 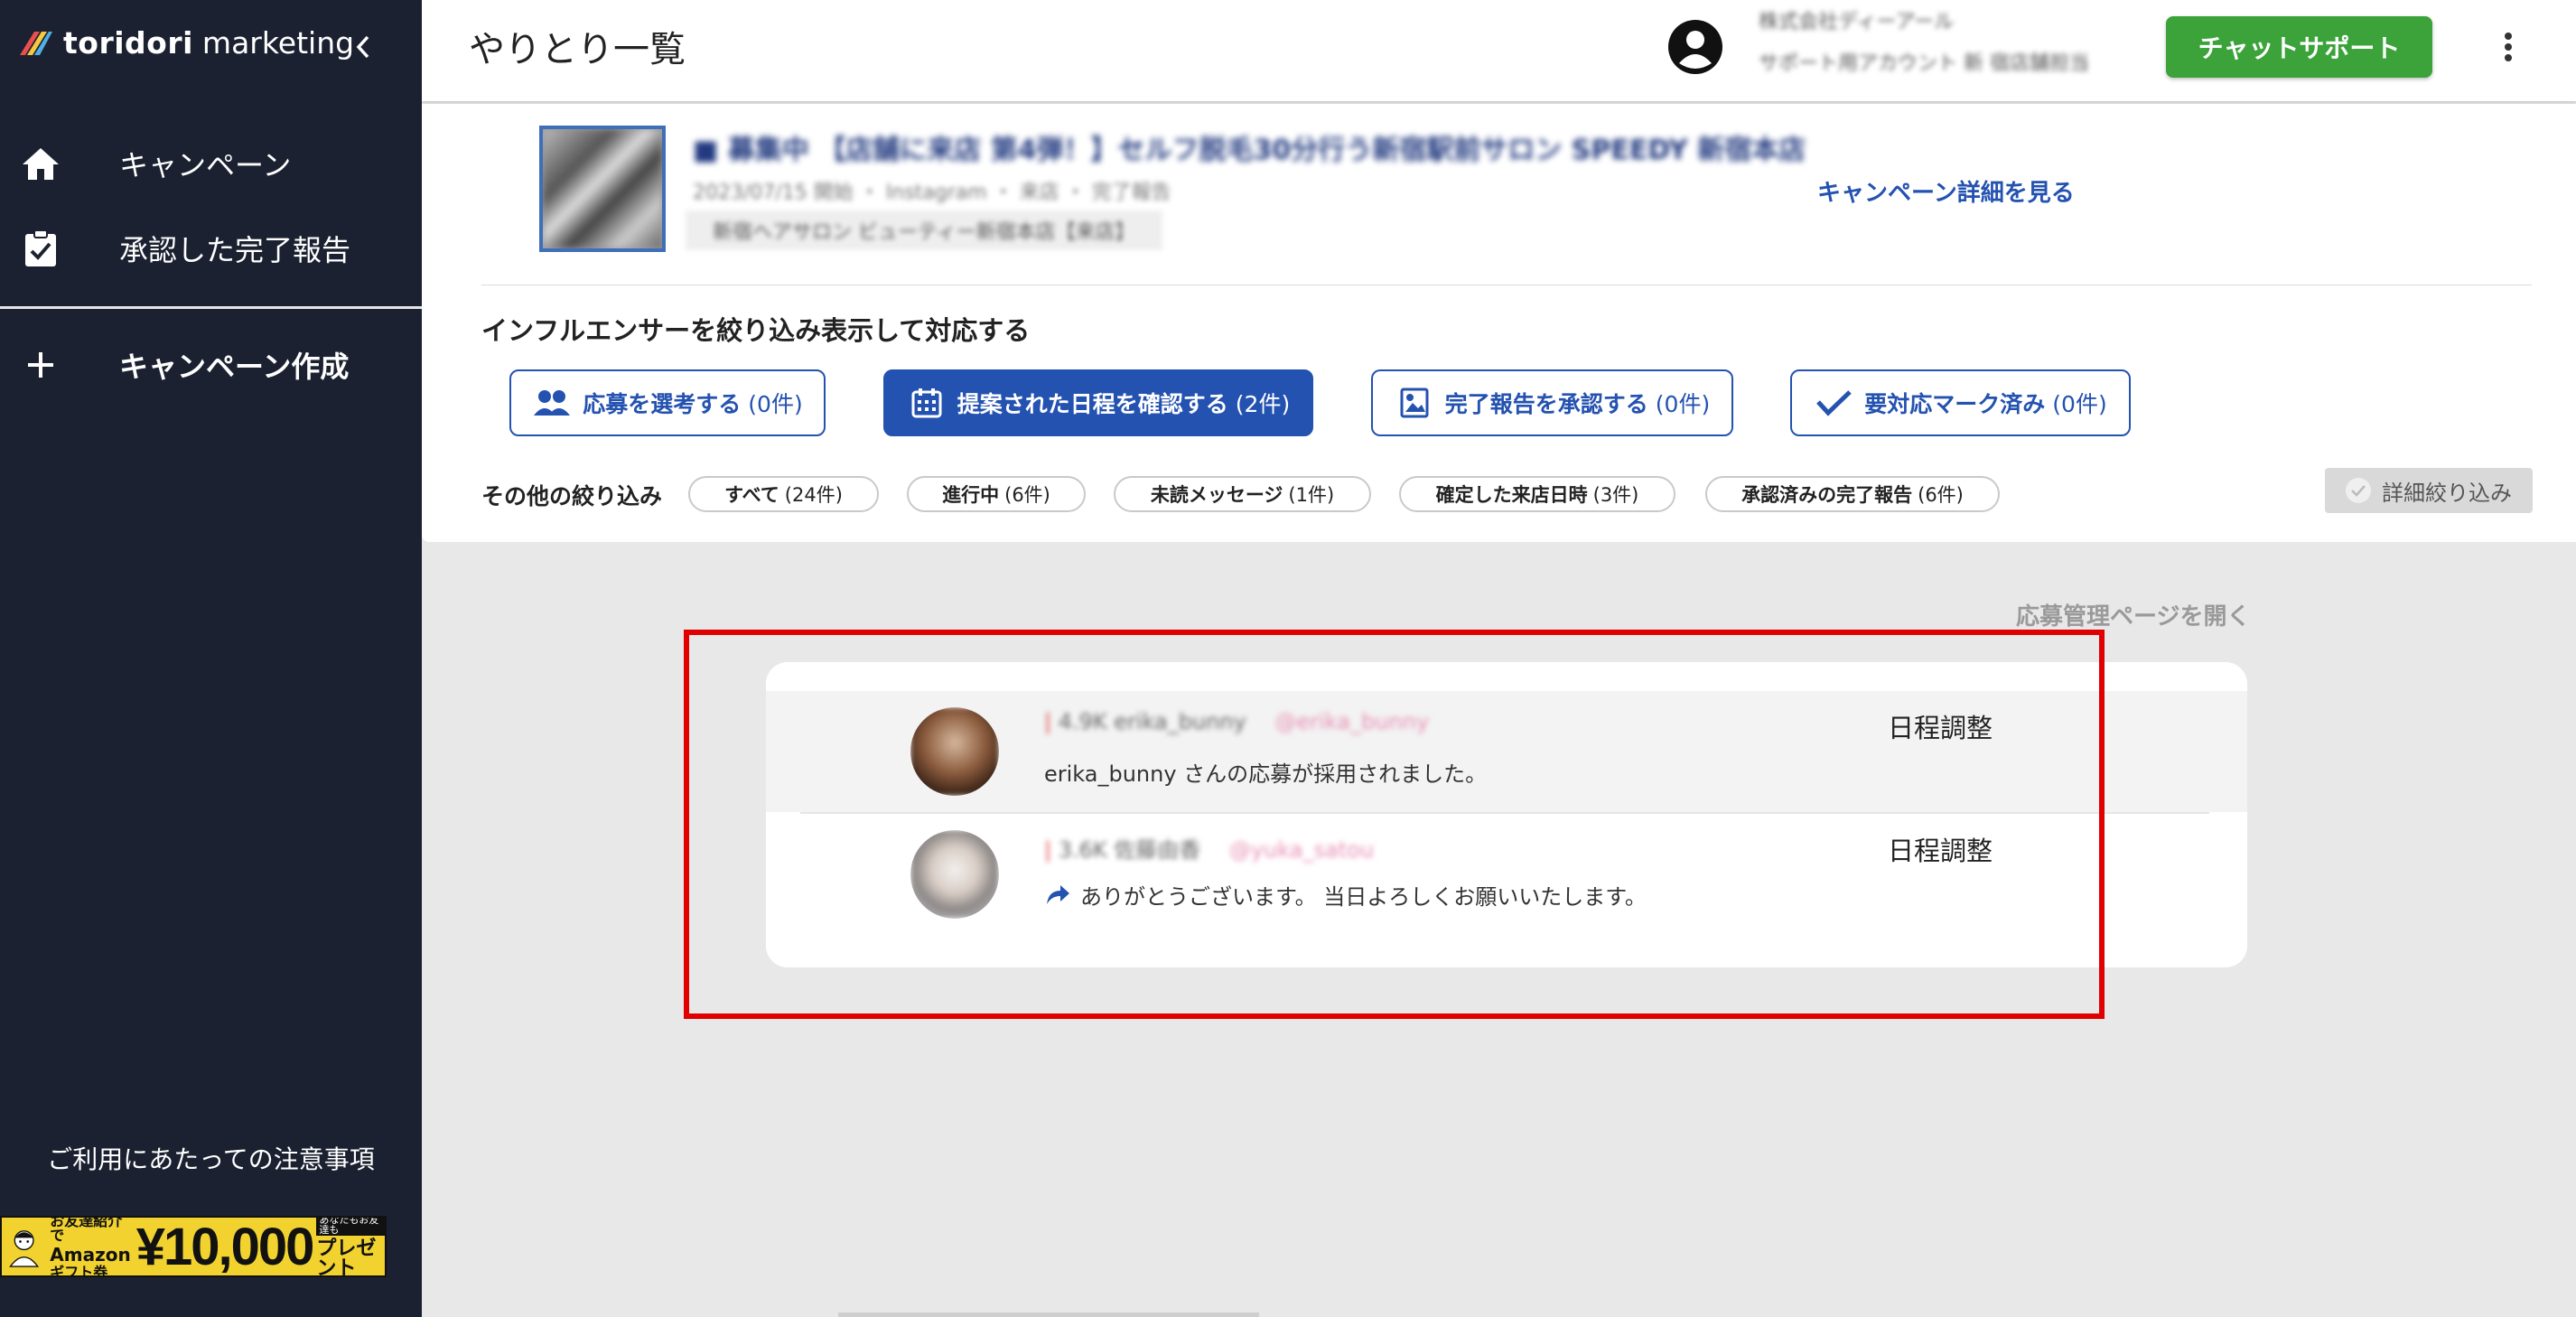 I want to click on sidebar-item-label: キャンペーン作成, so click(x=234, y=367).